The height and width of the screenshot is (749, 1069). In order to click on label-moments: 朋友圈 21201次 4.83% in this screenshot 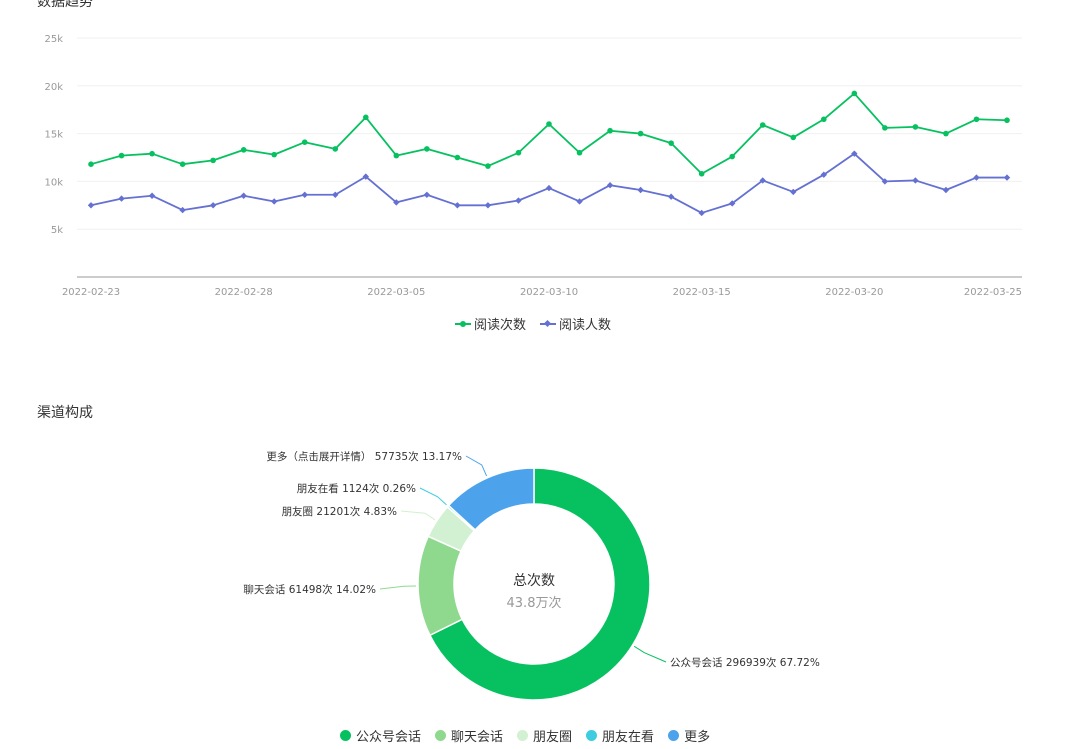, I will do `click(339, 511)`.